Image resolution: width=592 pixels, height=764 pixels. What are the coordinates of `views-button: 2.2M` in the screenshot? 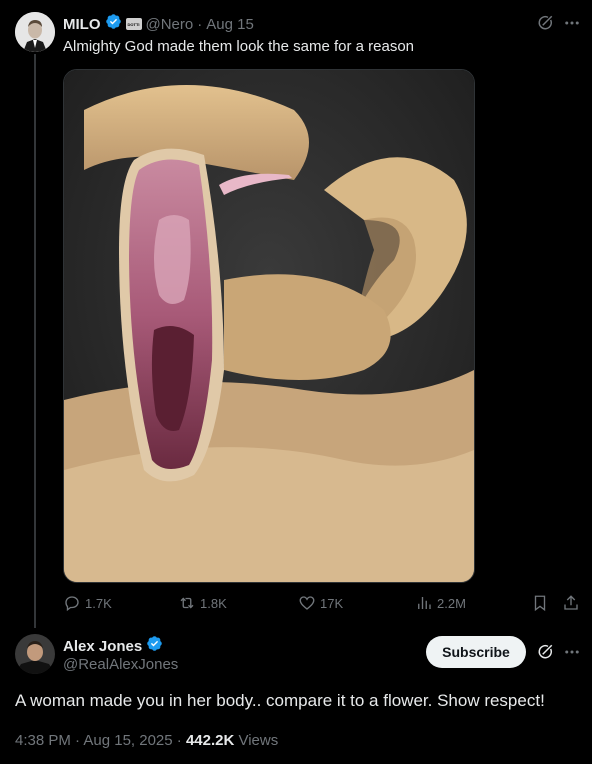 It's located at (440, 603).